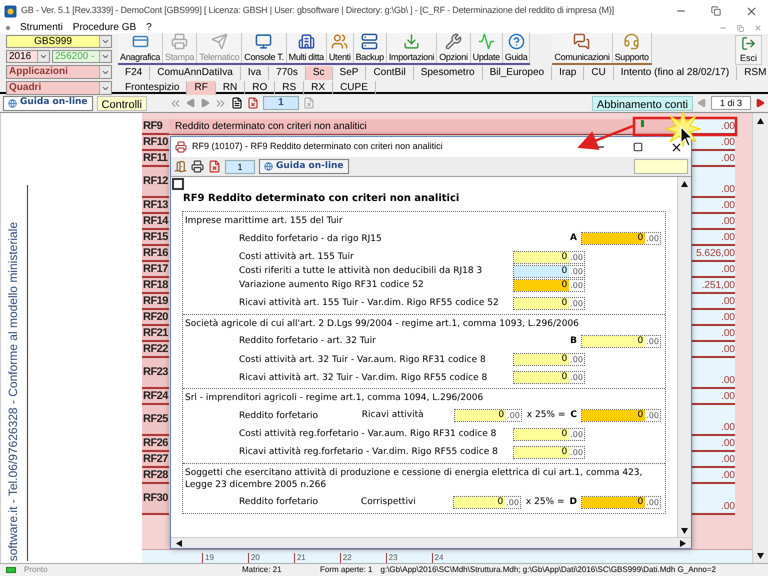 The image size is (768, 576). I want to click on menu-item: ?, so click(149, 28).